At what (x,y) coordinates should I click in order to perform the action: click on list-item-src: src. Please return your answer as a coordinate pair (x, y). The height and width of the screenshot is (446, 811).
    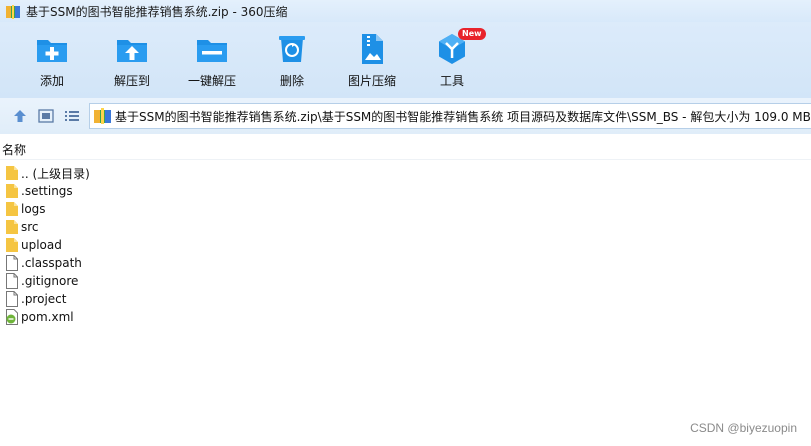
    Looking at the image, I should click on (405, 227).